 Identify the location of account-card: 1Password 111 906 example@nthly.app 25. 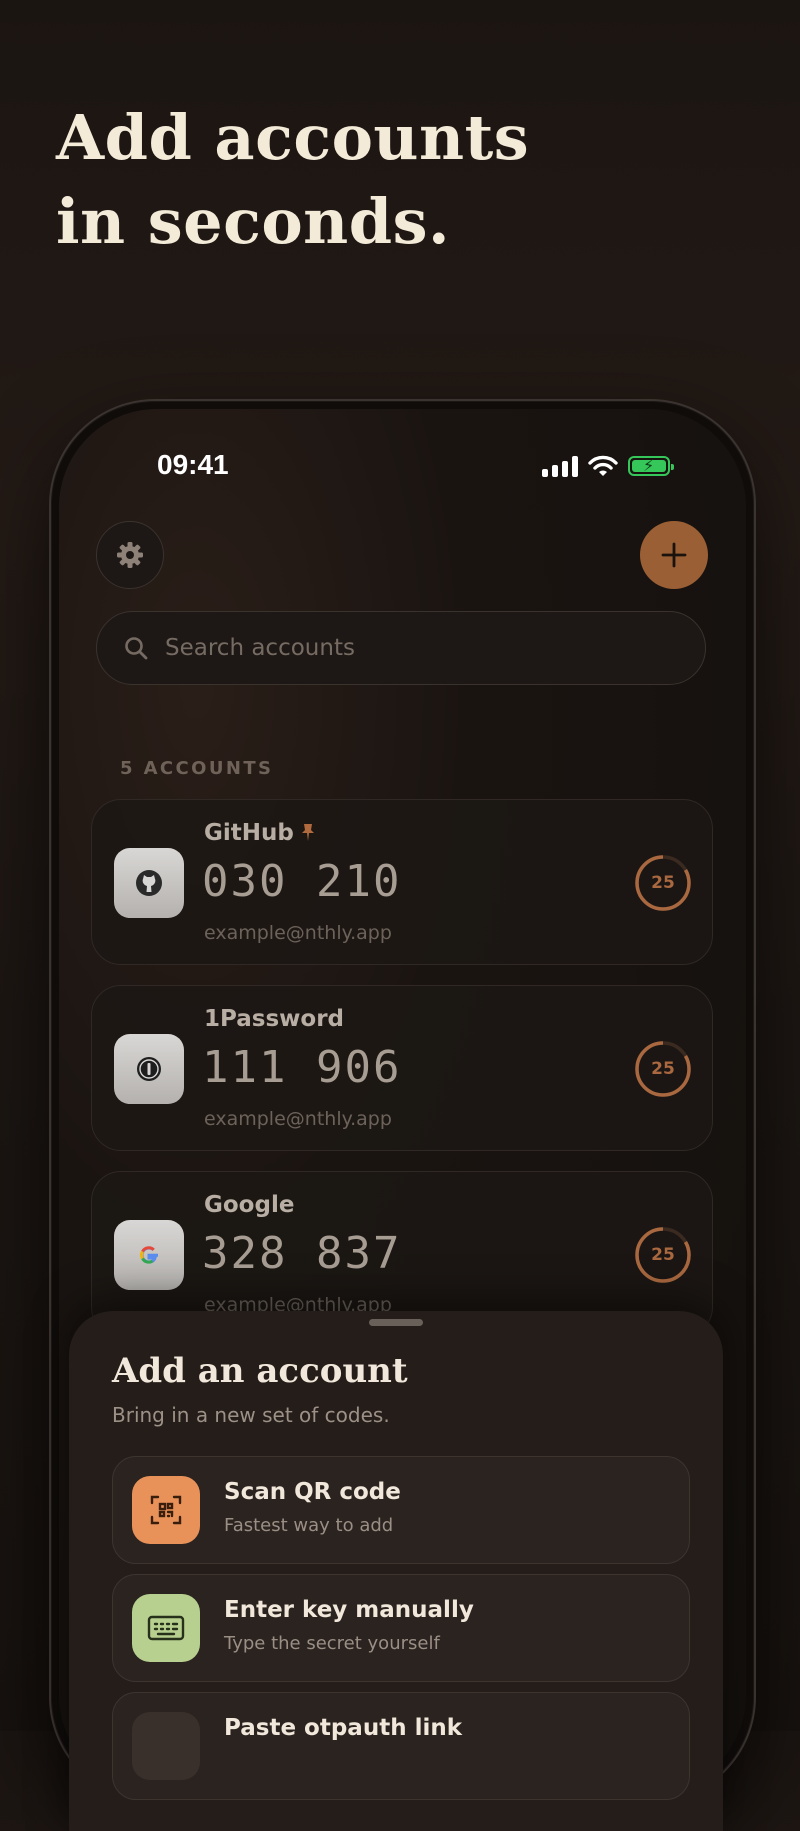
(402, 1068).